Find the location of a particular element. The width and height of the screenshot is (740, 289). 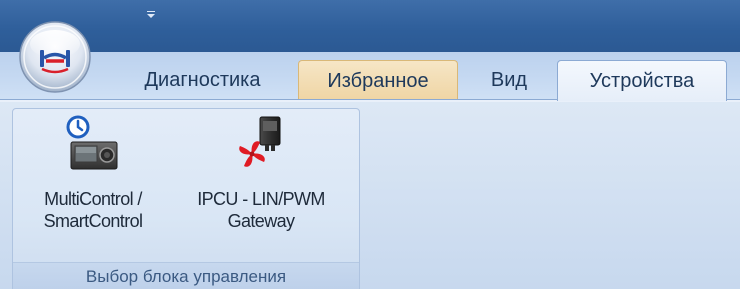

ipcu-fan-gateway-icon is located at coordinates (260, 141).